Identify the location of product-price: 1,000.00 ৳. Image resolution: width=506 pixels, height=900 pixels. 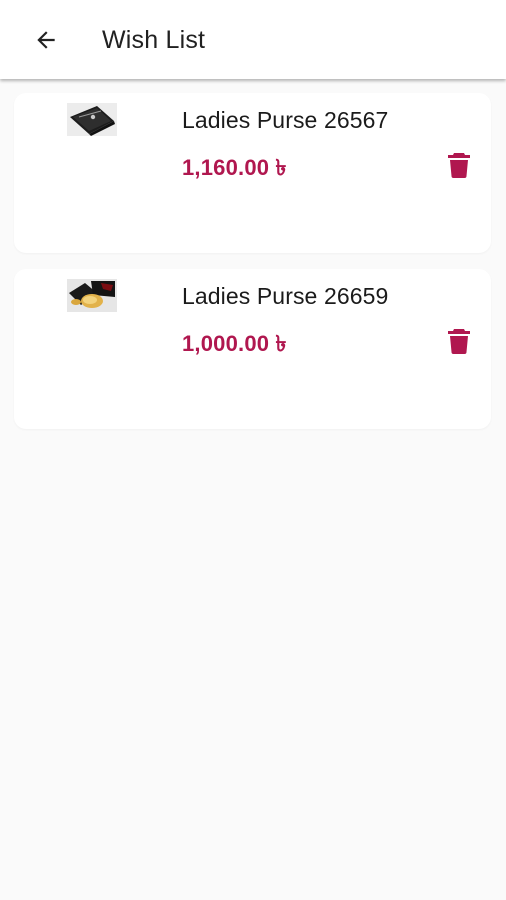
(234, 343).